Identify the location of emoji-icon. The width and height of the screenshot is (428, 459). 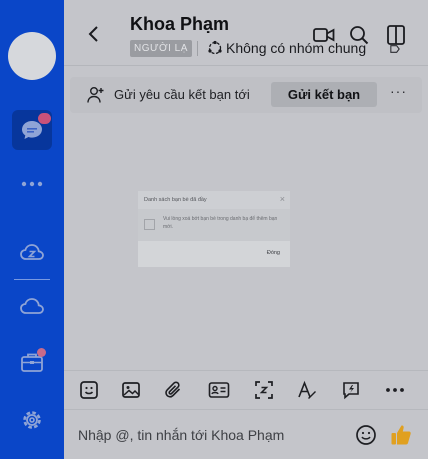
(366, 435).